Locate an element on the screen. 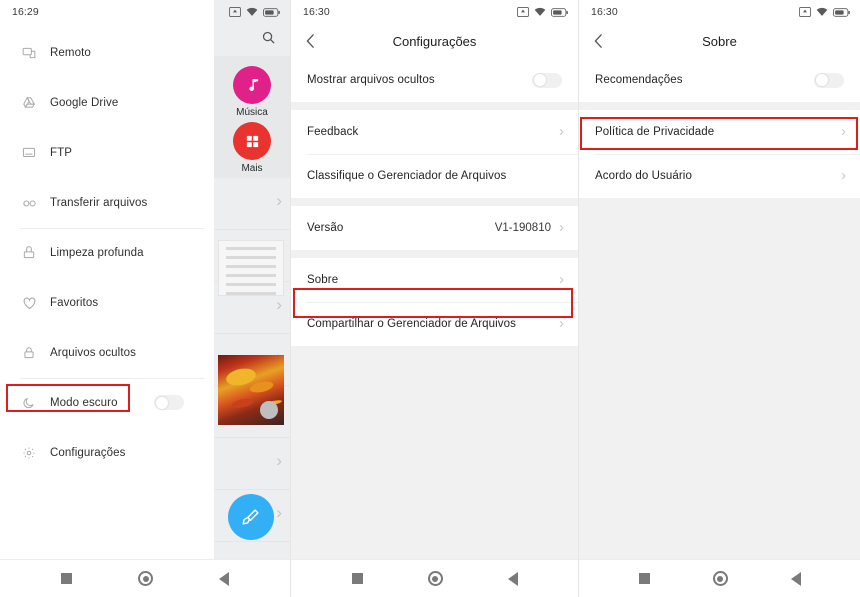 The image size is (860, 597). settings-row-label: Classifique o Gerenciador de Arquivos is located at coordinates (407, 176).